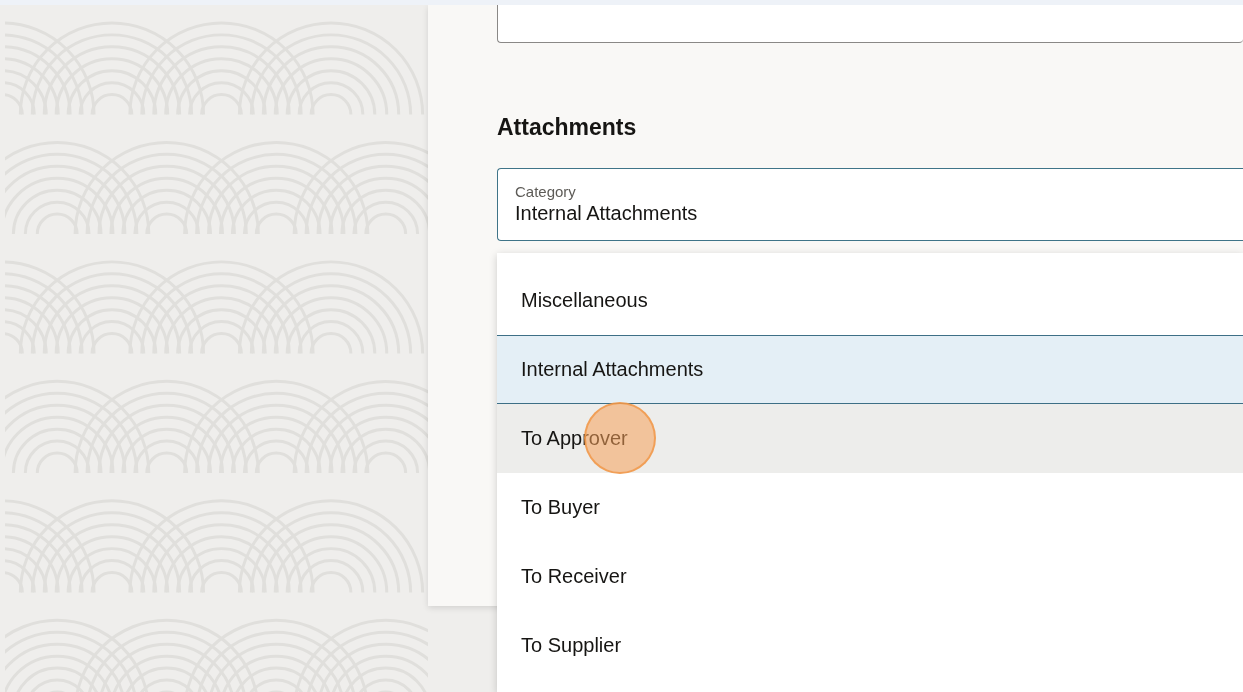  What do you see at coordinates (870, 507) in the screenshot?
I see `dropdown-option: To Buyer` at bounding box center [870, 507].